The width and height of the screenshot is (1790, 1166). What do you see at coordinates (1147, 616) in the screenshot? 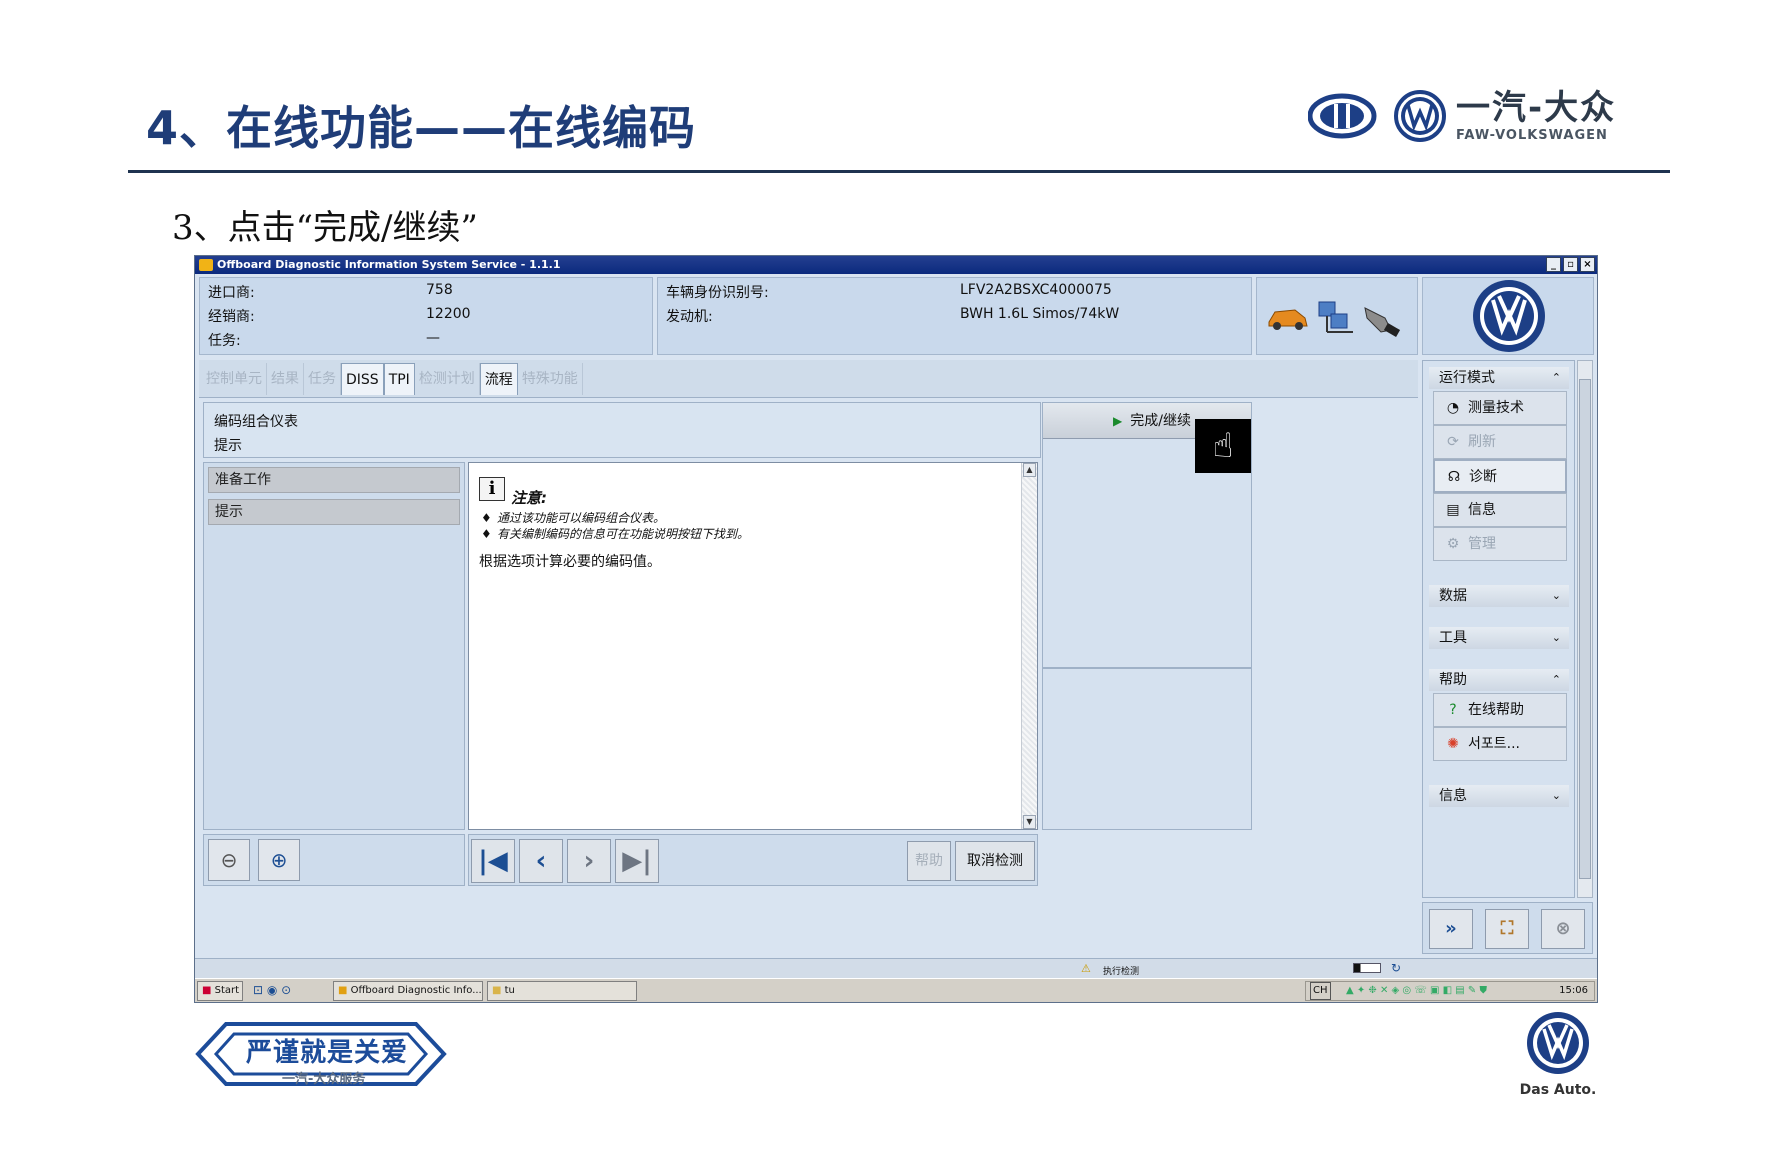
I see `action-column: ▶ 完成/继续 ☝` at bounding box center [1147, 616].